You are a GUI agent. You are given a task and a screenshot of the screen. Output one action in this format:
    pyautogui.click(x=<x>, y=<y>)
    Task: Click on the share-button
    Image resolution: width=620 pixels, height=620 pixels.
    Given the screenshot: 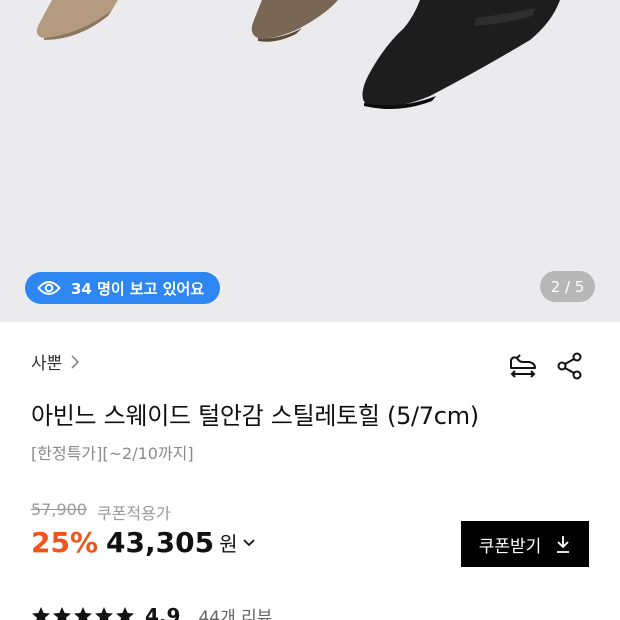 What is the action you would take?
    pyautogui.click(x=570, y=366)
    